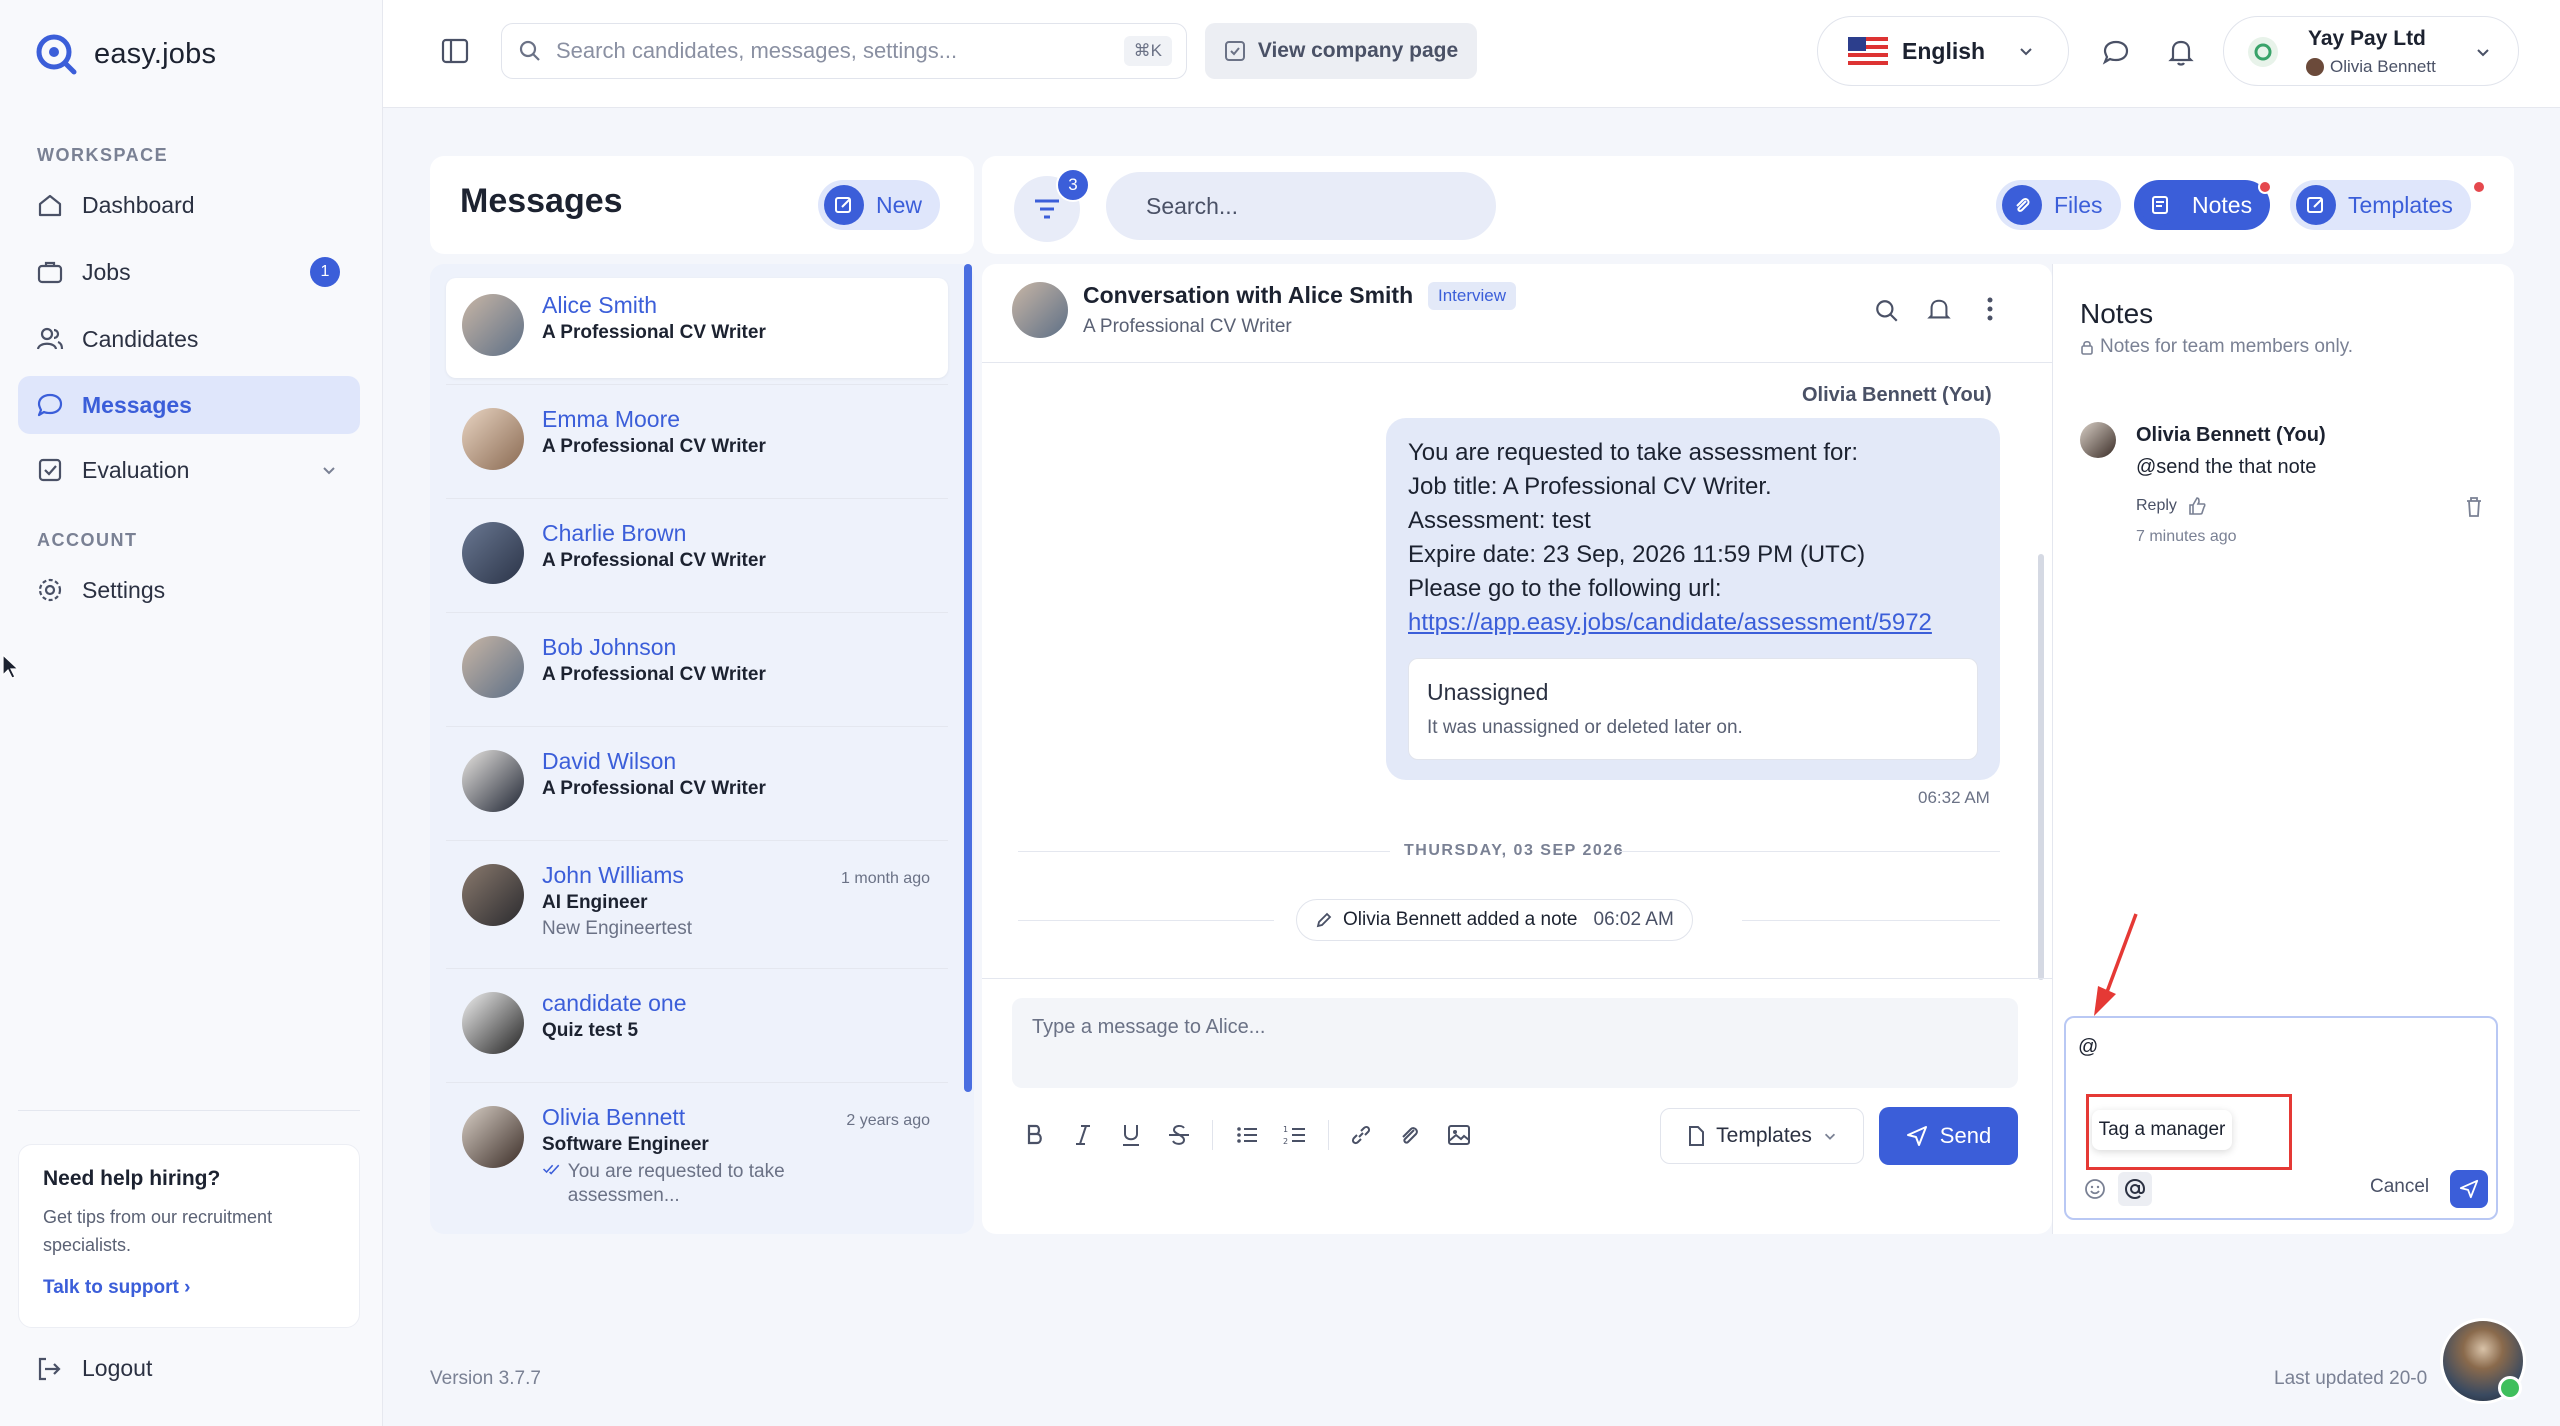 This screenshot has height=1426, width=2560. What do you see at coordinates (1897, 395) in the screenshot?
I see `sender-name: Olivia Bennett (You)` at bounding box center [1897, 395].